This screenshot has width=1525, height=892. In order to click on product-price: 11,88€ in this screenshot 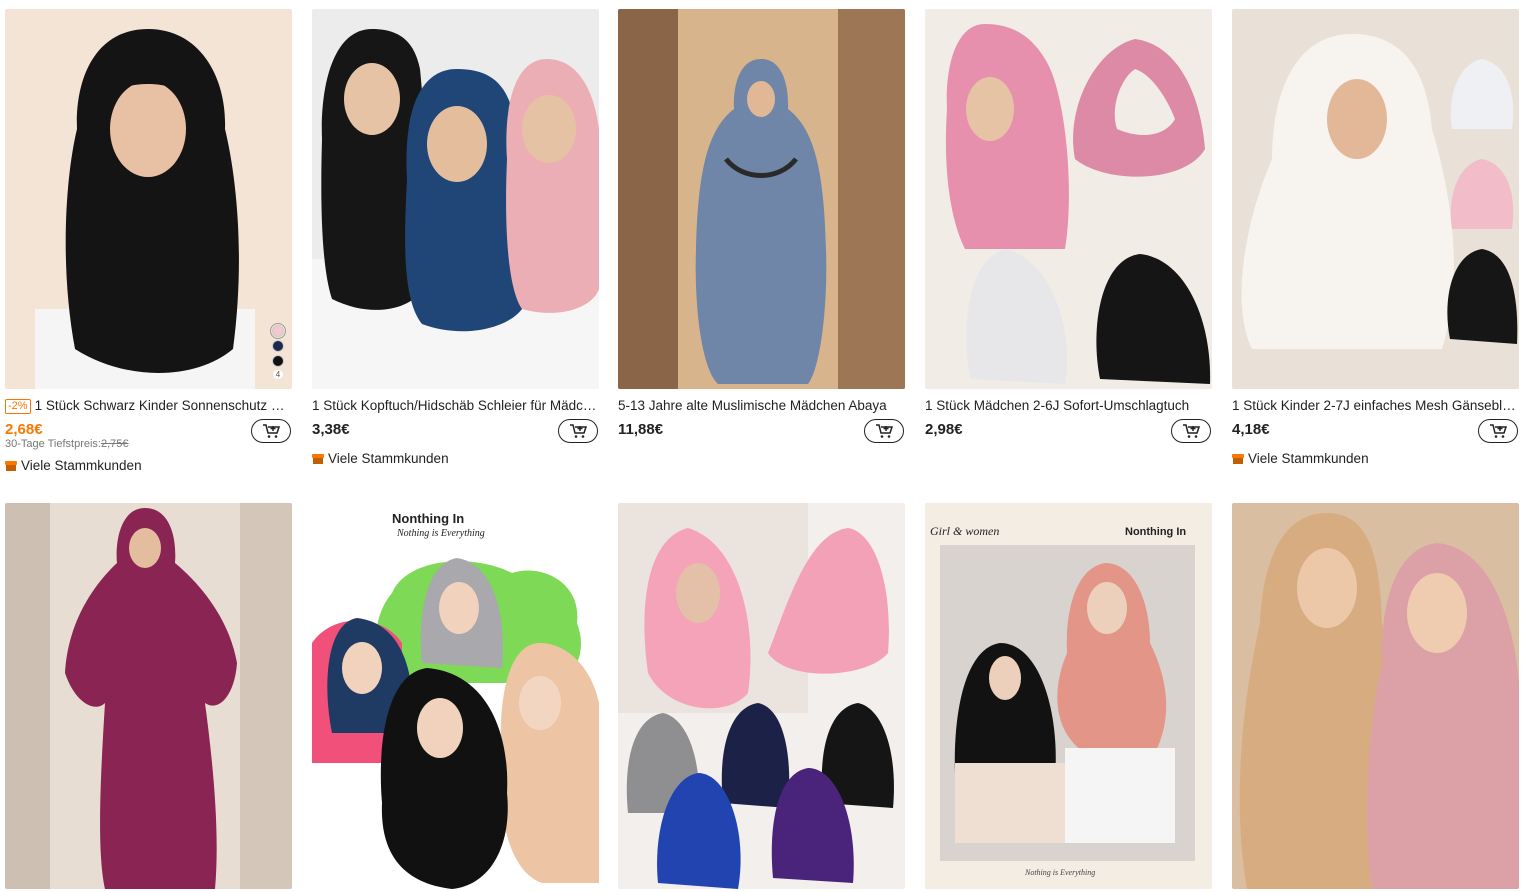, I will do `click(641, 429)`.